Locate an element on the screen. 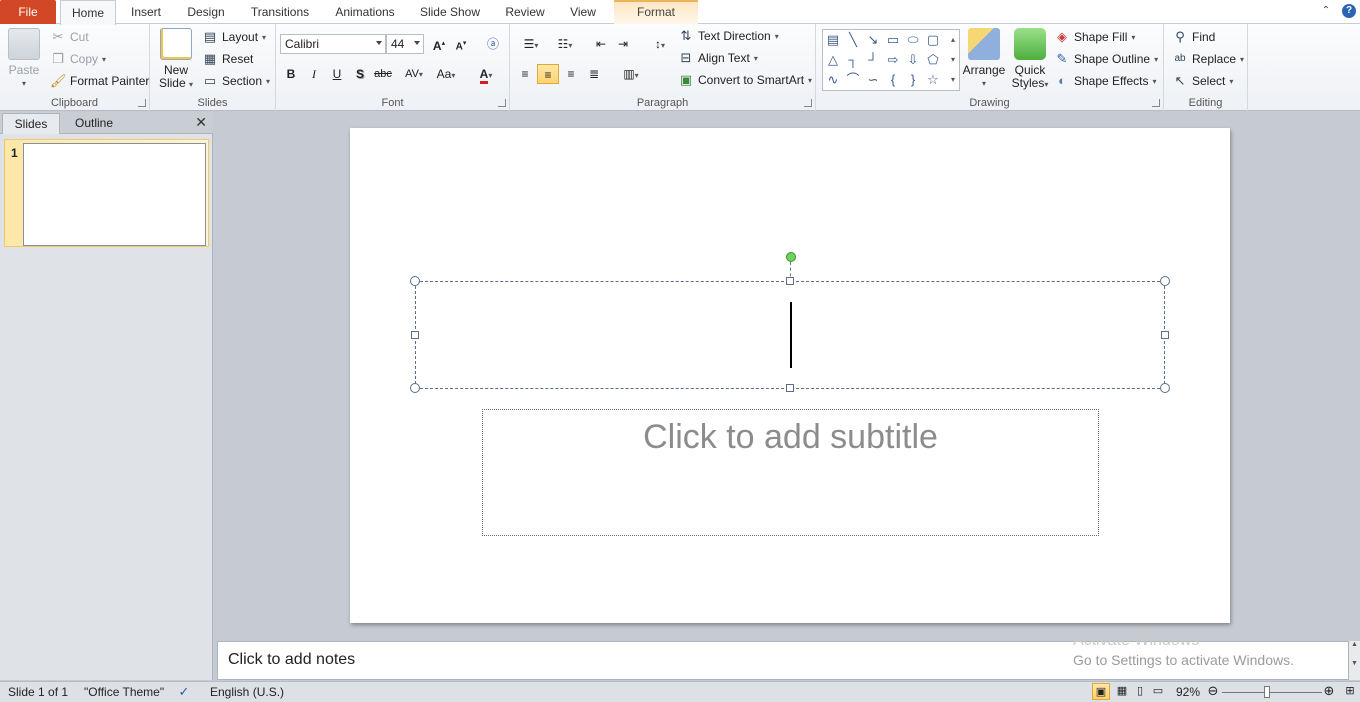  notes-scrollbar: ▲ ▼ is located at coordinates (1354, 660).